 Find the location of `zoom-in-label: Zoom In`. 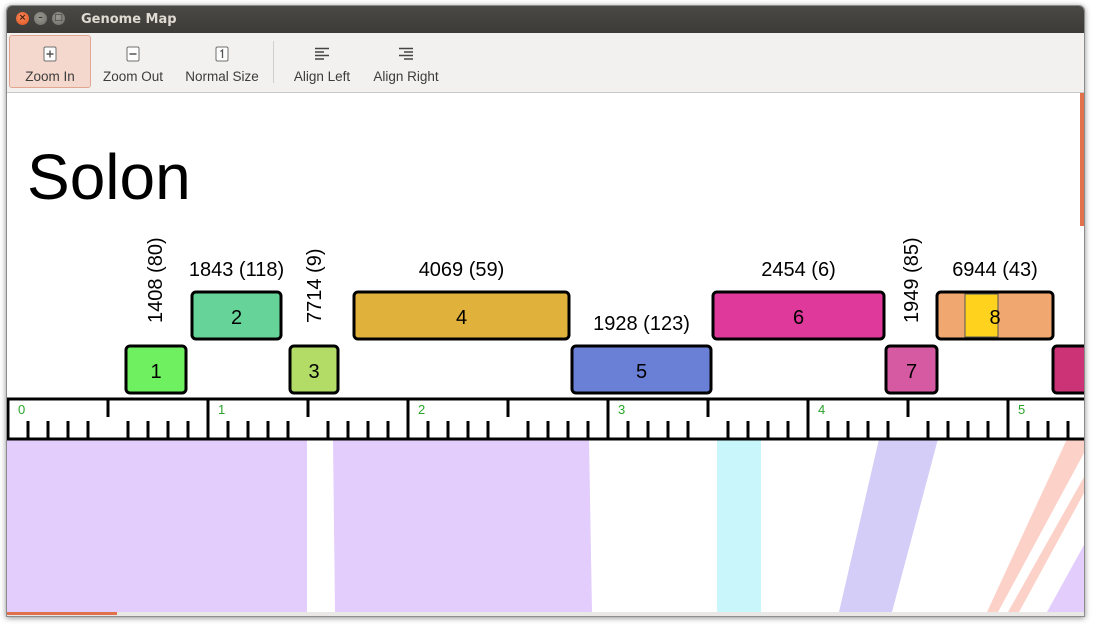

zoom-in-label: Zoom In is located at coordinates (50, 76).